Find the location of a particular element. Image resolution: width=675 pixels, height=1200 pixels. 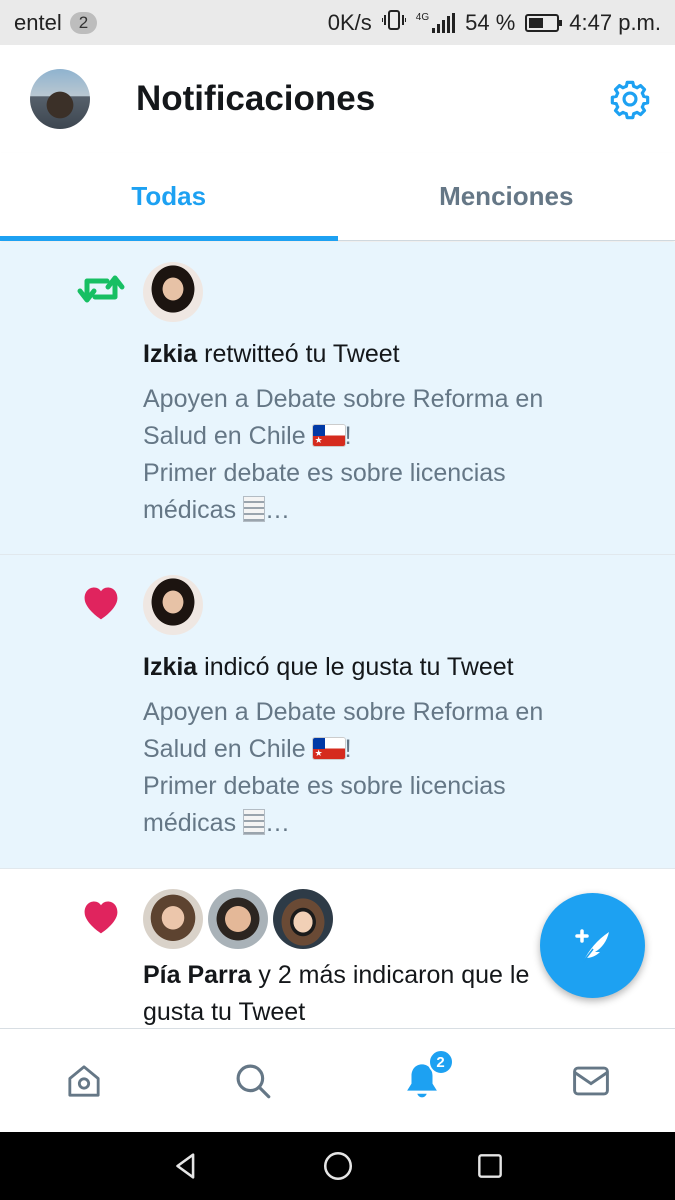

profile-avatar is located at coordinates (60, 99).